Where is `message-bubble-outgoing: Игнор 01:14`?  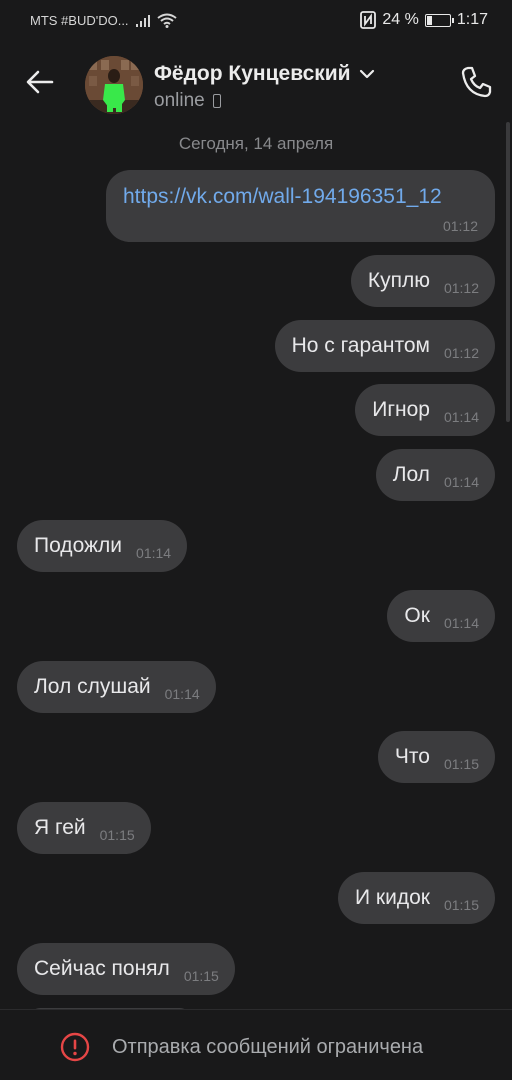
message-bubble-outgoing: Игнор 01:14 is located at coordinates (425, 410).